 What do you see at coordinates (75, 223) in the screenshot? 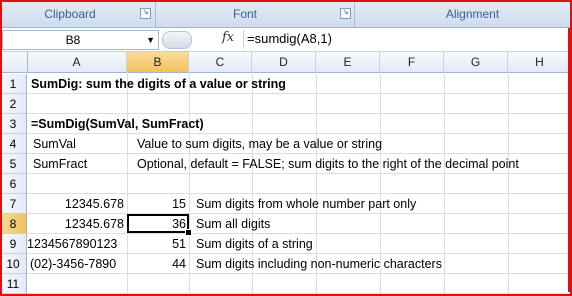
I see `cell-a8: 12345.678` at bounding box center [75, 223].